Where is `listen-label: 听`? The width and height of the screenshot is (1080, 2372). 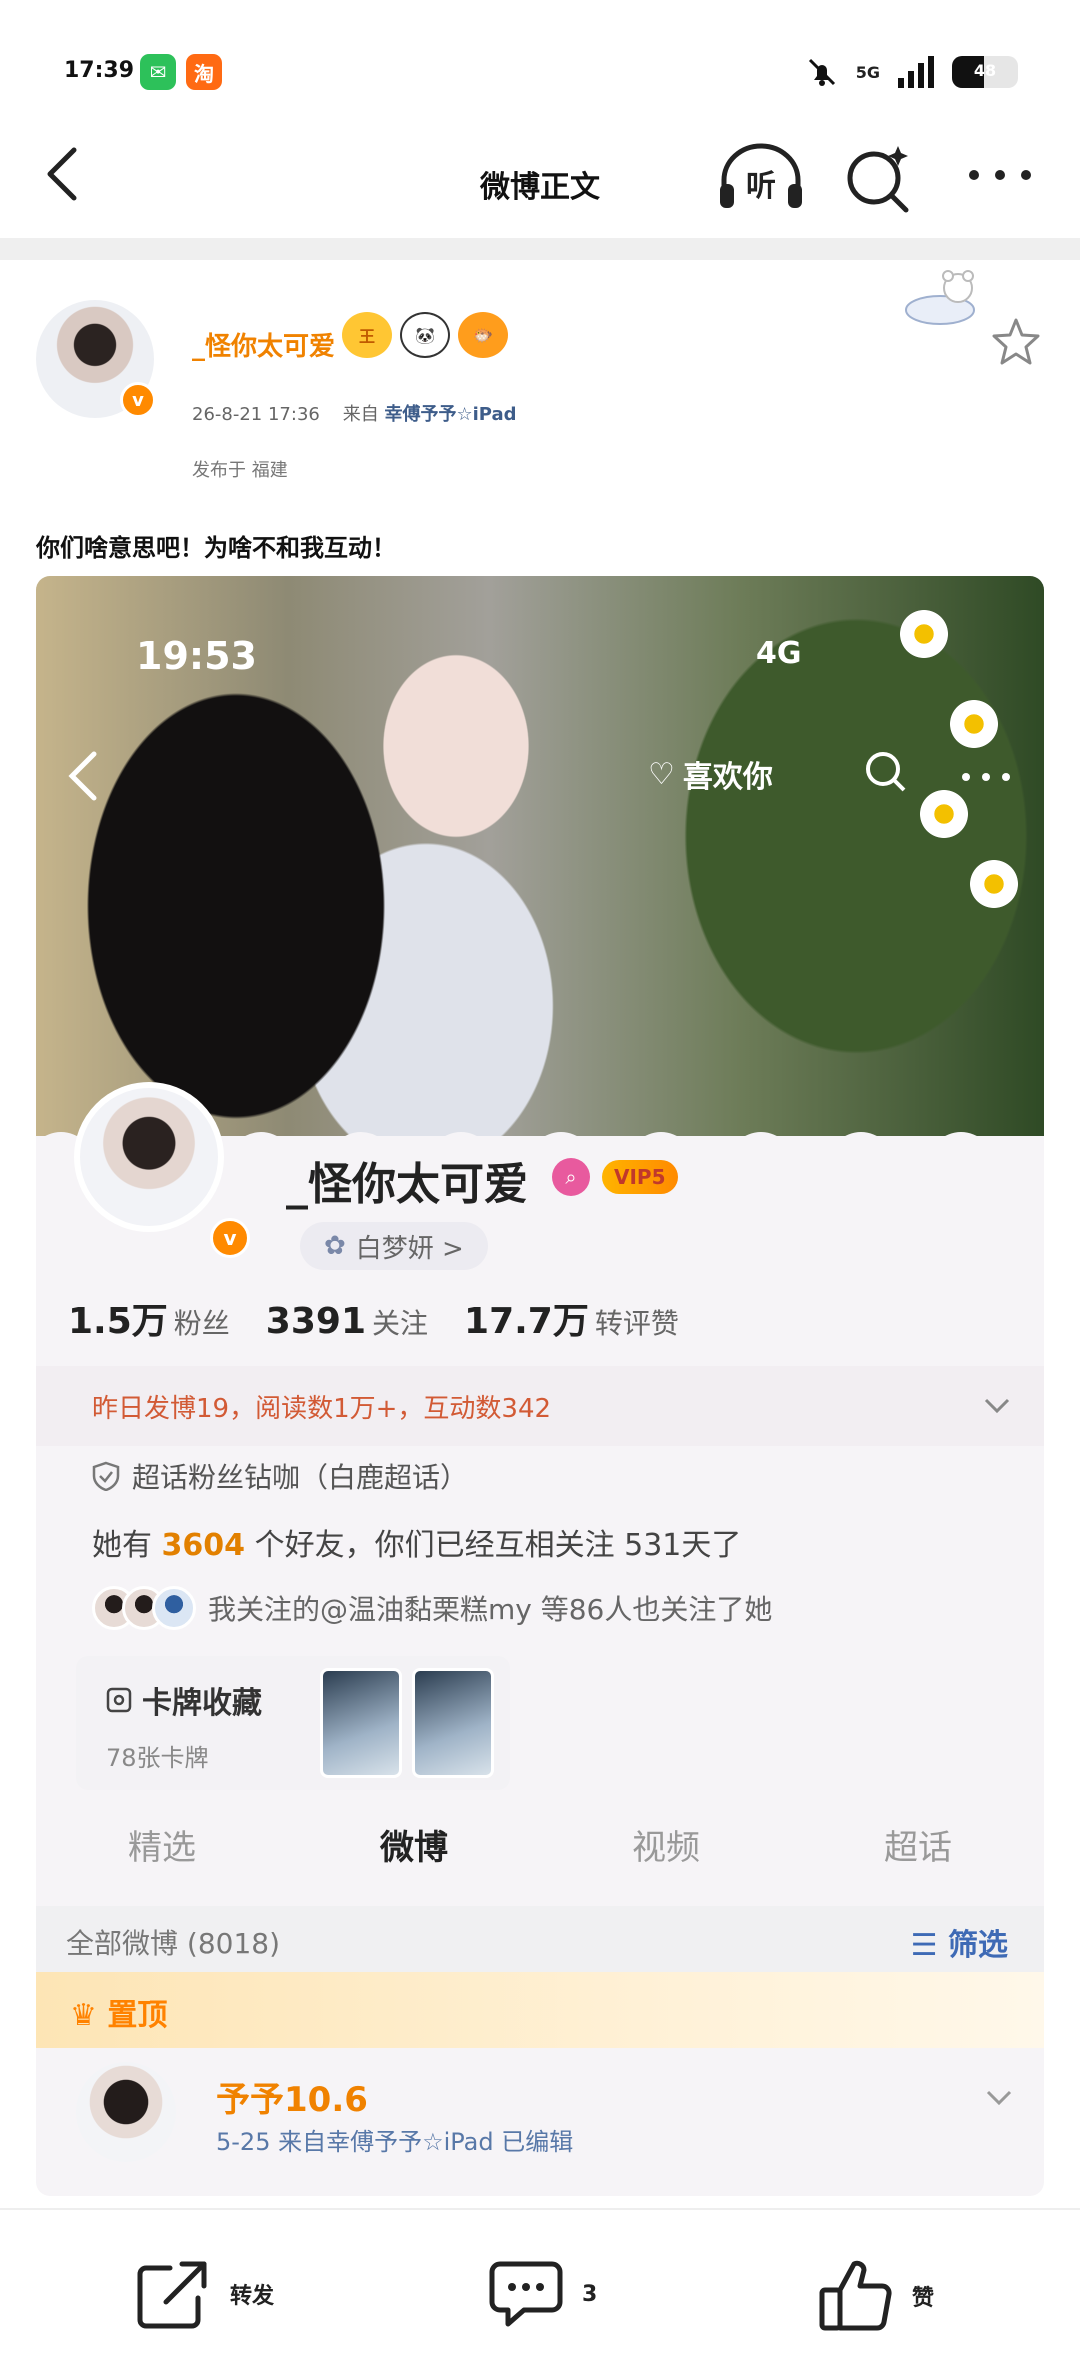
listen-label: 听 is located at coordinates (761, 186).